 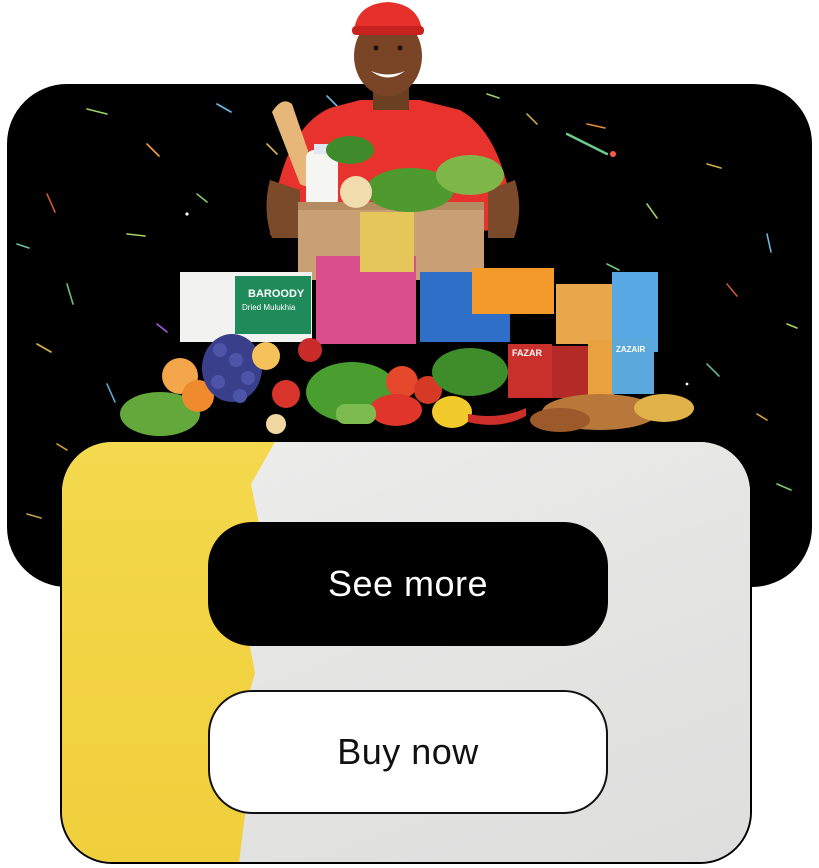 What do you see at coordinates (408, 584) in the screenshot?
I see `see-more-button: See more` at bounding box center [408, 584].